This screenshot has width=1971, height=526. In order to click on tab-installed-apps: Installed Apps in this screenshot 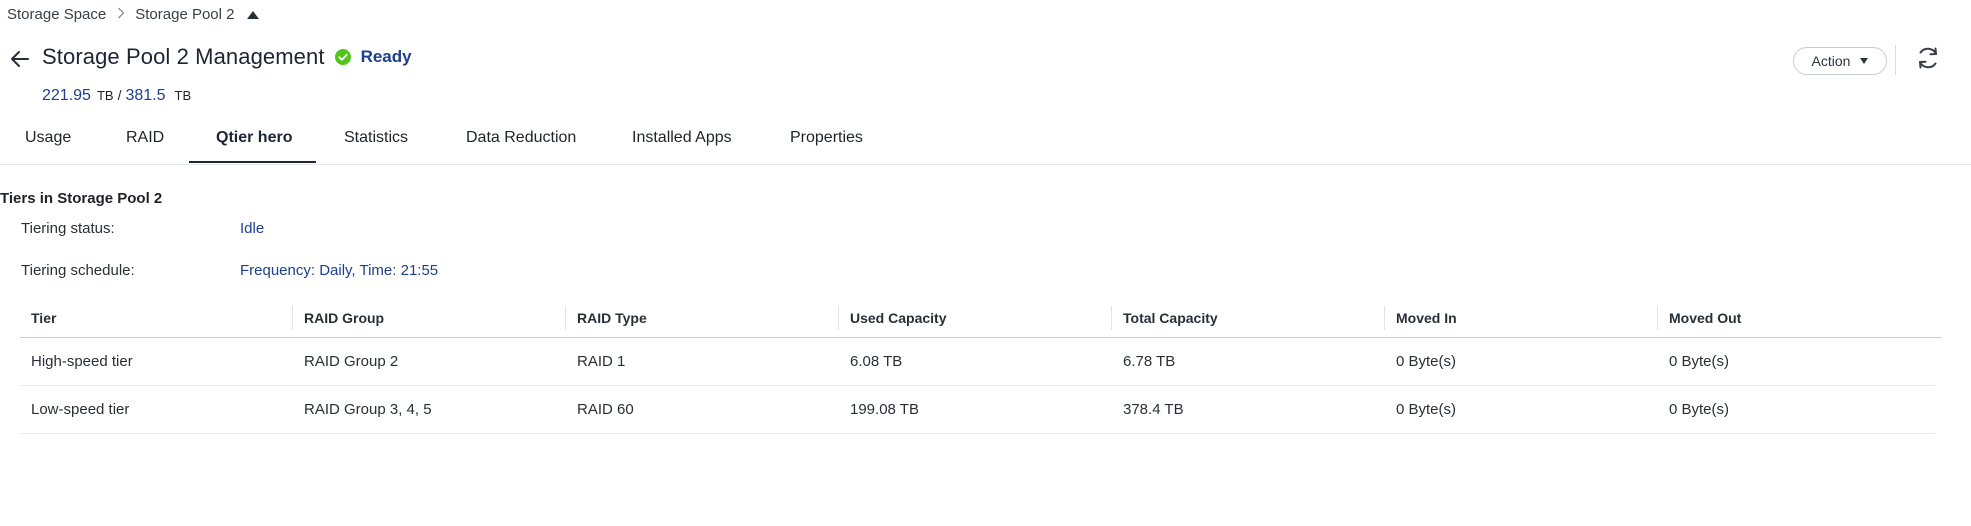, I will do `click(682, 138)`.